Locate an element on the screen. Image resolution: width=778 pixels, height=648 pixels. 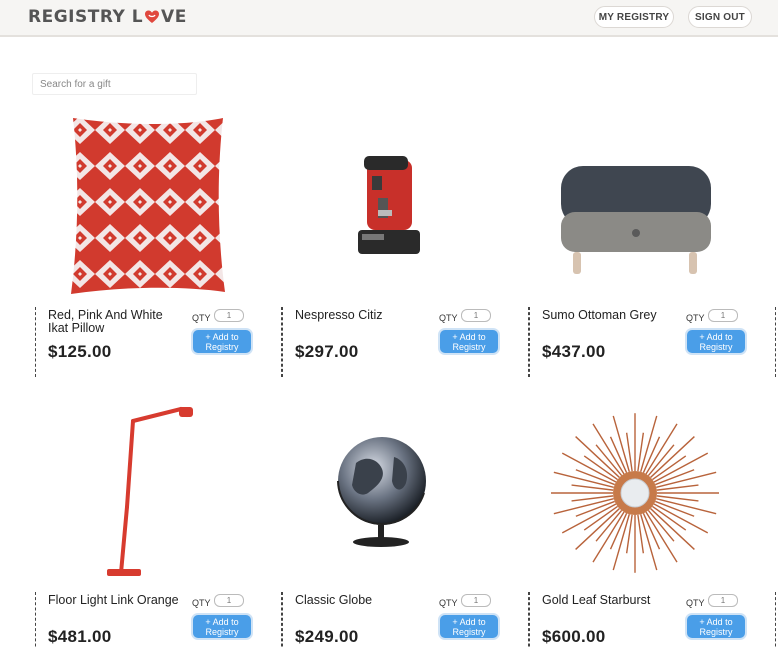
product-price: $125.00 is located at coordinates (80, 351).